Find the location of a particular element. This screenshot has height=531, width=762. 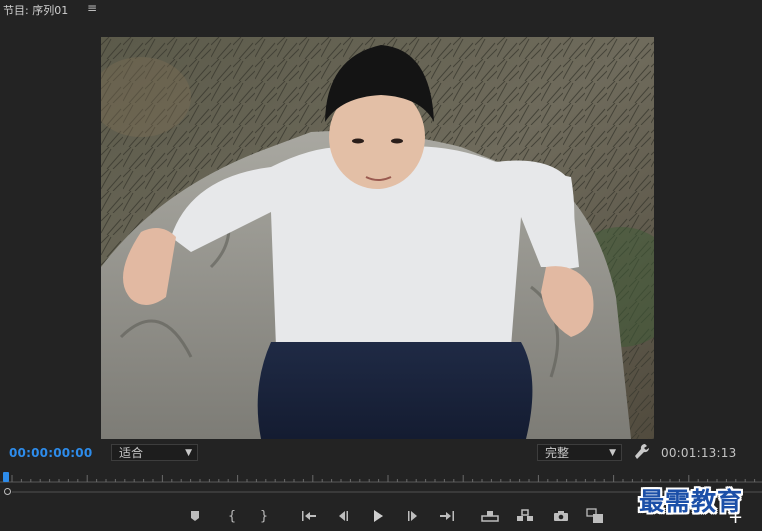

step-back-button is located at coordinates (343, 516).